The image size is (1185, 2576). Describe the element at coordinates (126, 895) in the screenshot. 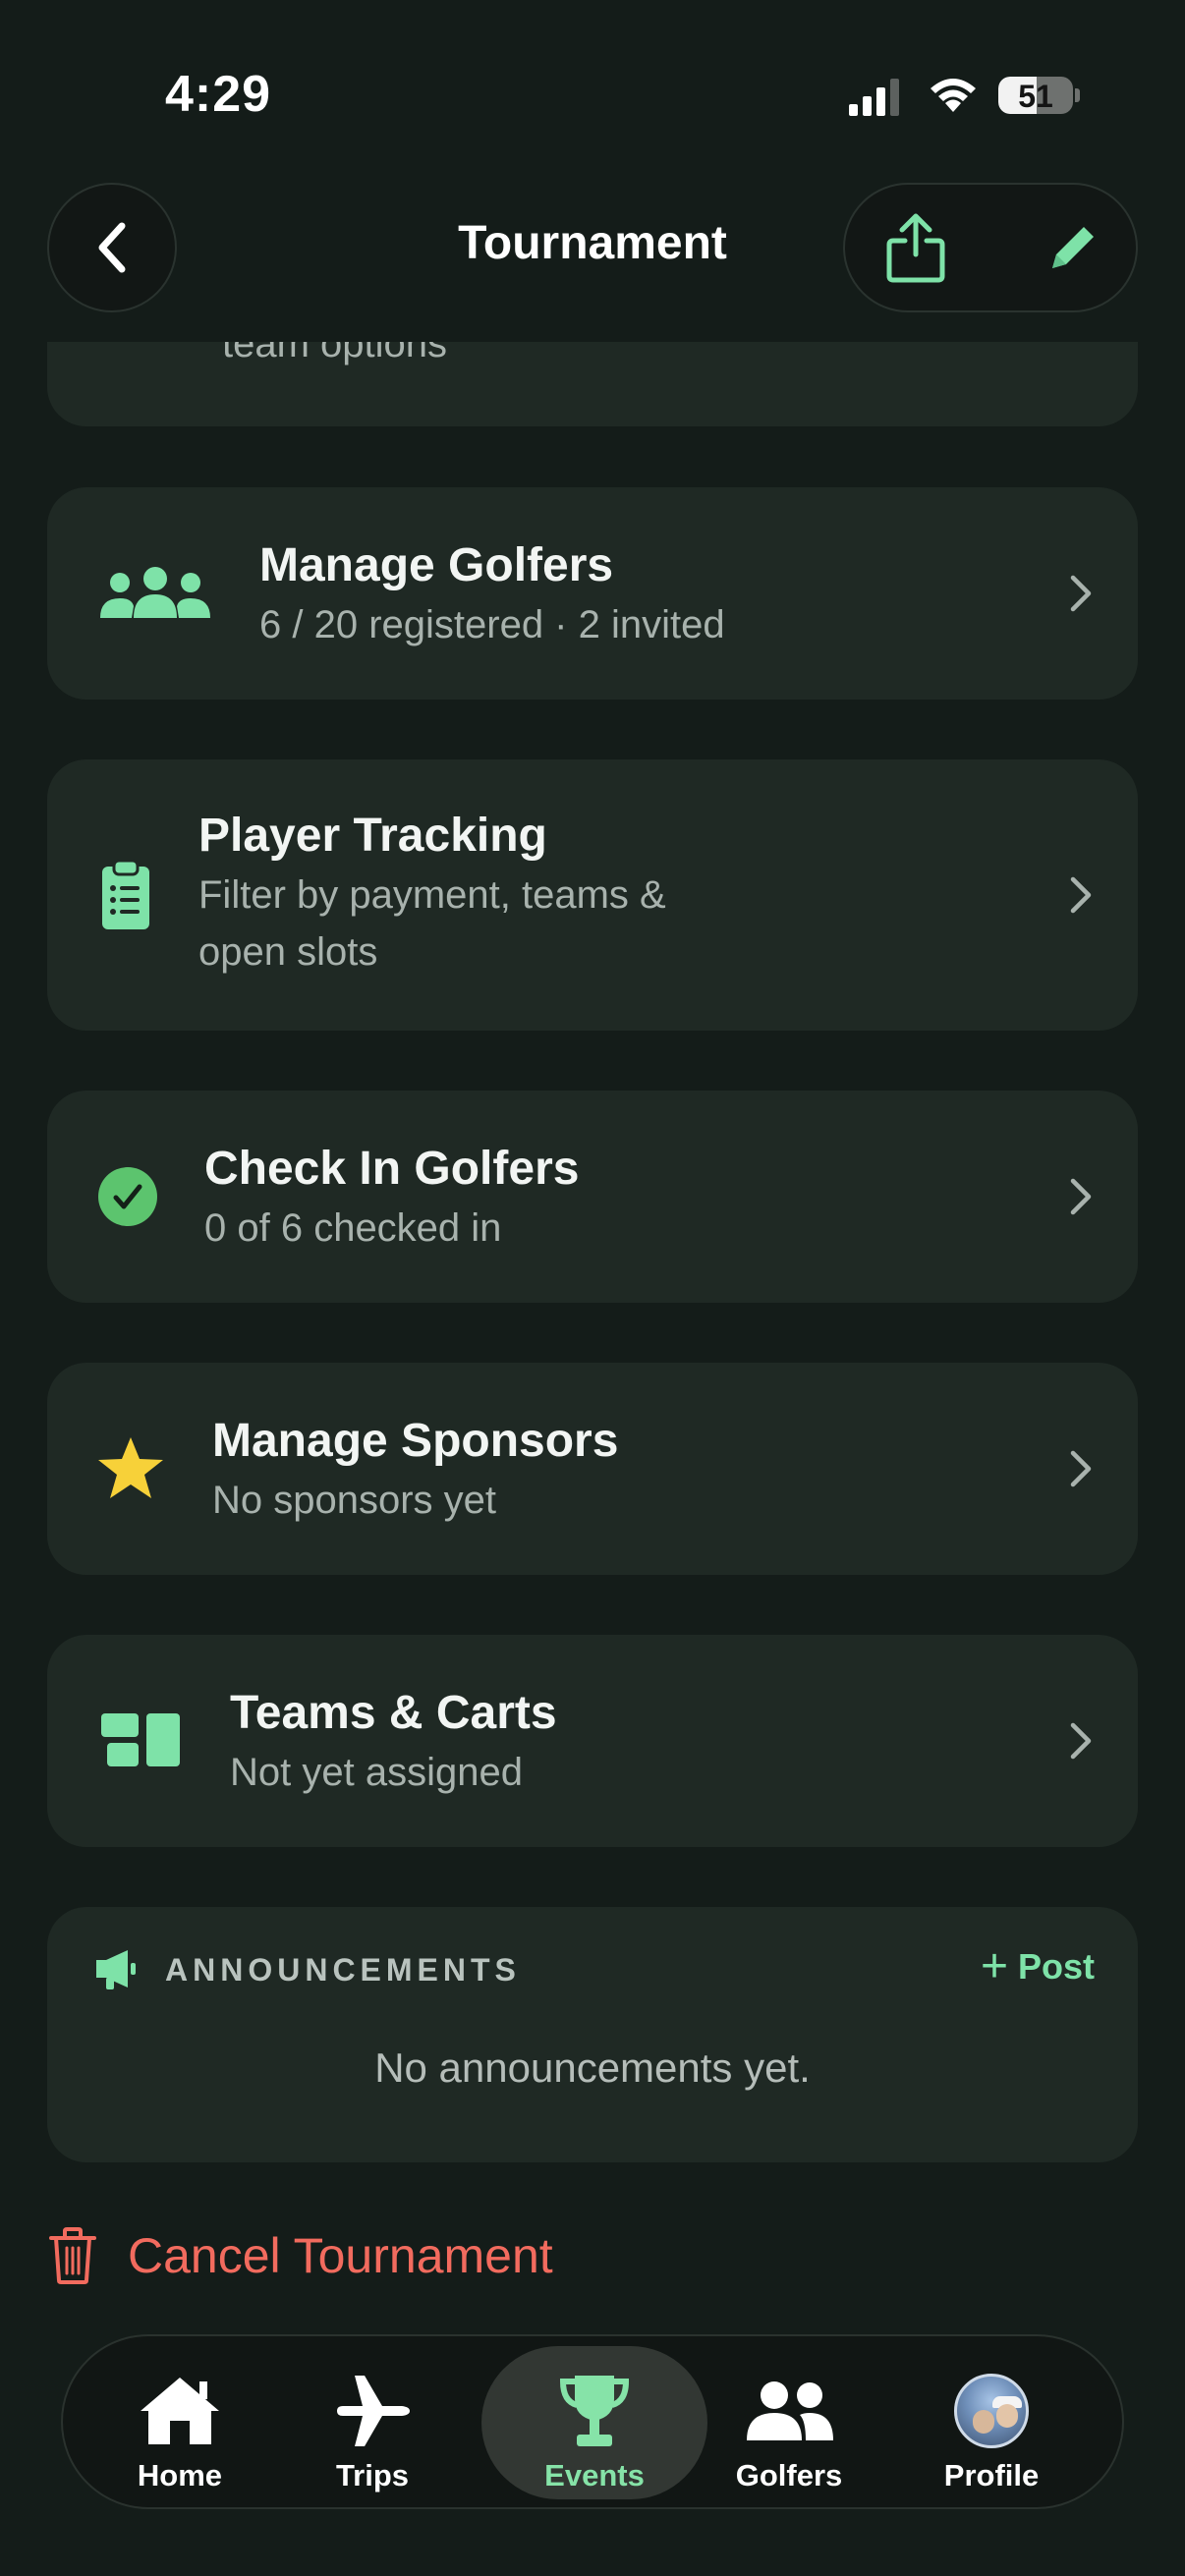

I see `clipboard-list-icon` at that location.